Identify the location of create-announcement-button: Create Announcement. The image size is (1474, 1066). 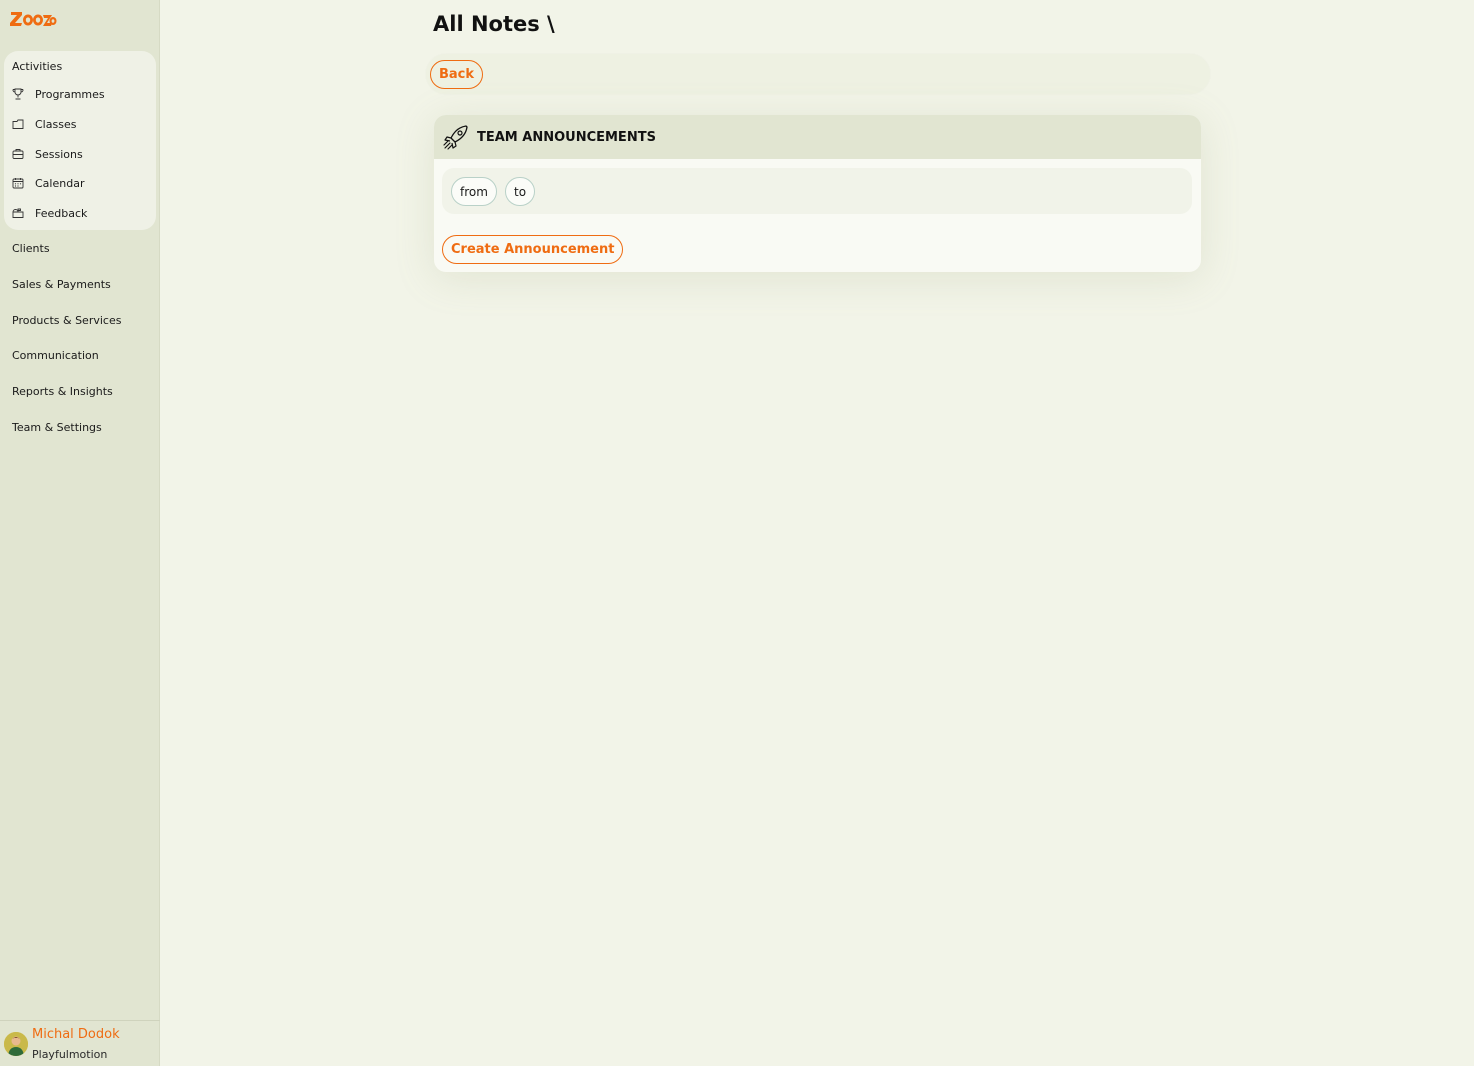
(533, 249).